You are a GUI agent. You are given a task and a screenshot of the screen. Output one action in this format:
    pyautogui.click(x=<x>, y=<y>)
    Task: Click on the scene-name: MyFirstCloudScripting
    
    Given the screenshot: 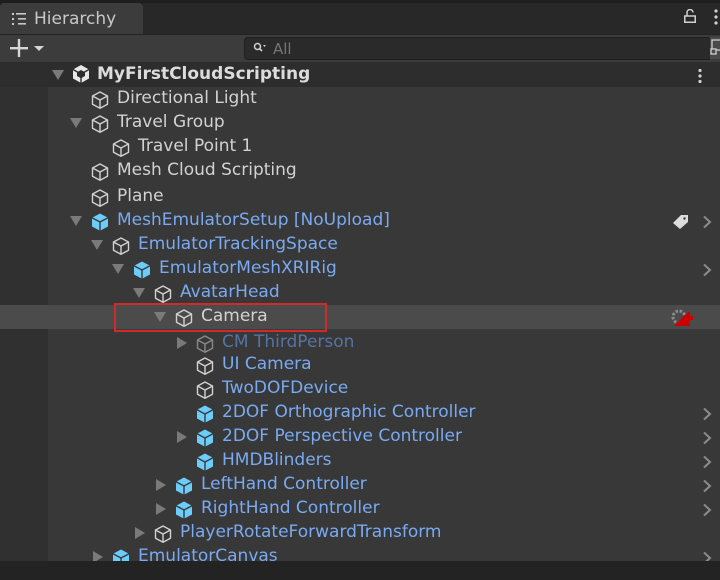 What is the action you would take?
    pyautogui.click(x=204, y=74)
    